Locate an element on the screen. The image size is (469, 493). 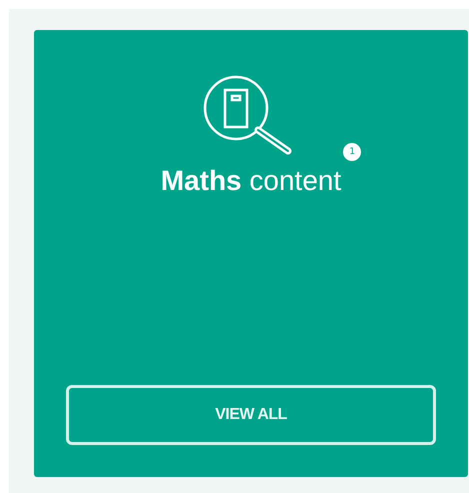
card-title: Maths content is located at coordinates (251, 181).